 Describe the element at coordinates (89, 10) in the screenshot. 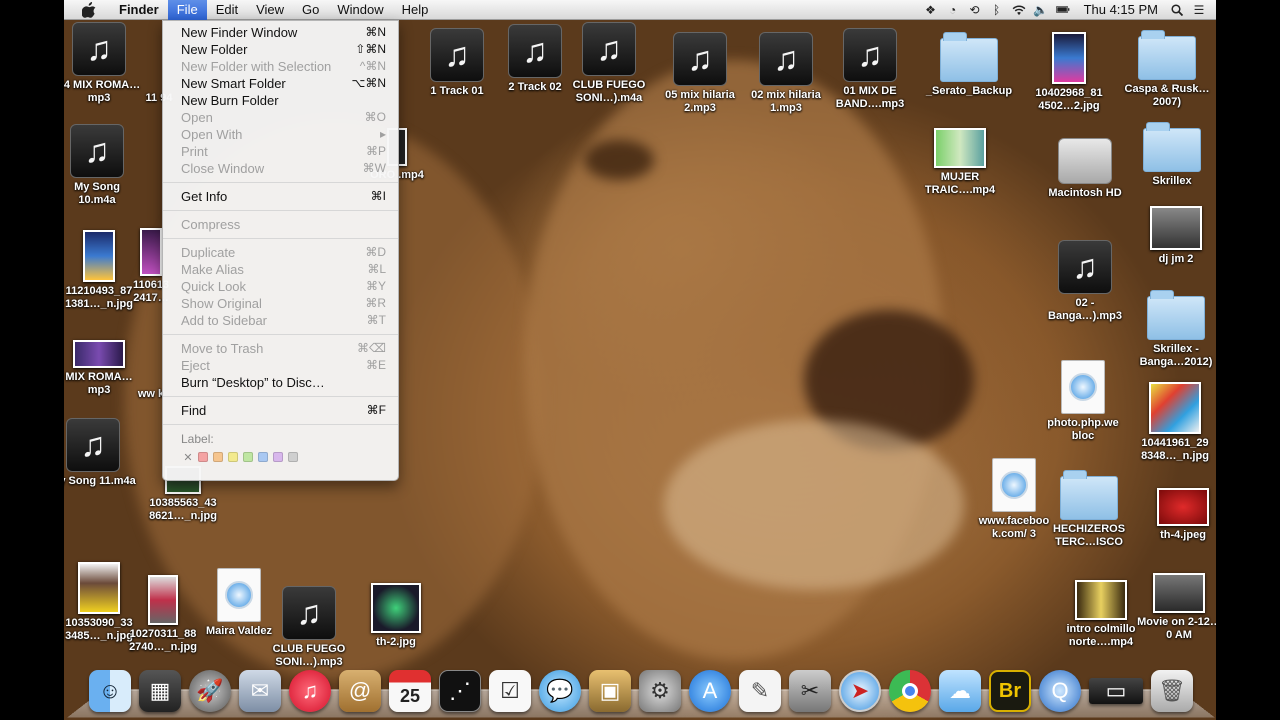

I see `apple-menu-icon` at that location.